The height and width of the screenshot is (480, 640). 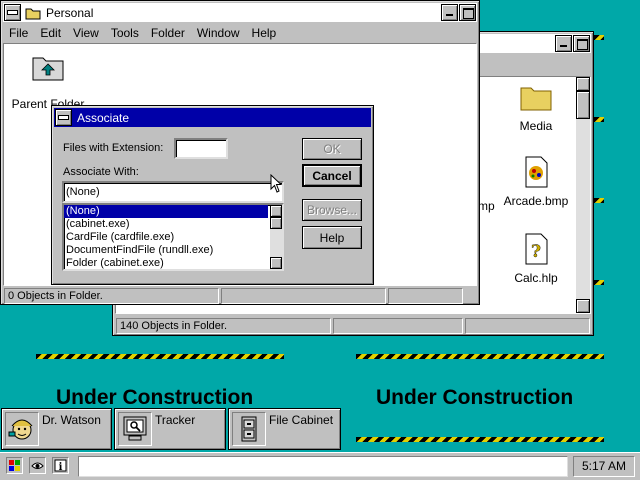 What do you see at coordinates (173, 250) in the screenshot?
I see `list-item: DocumentFindFile (rundll.exe)` at bounding box center [173, 250].